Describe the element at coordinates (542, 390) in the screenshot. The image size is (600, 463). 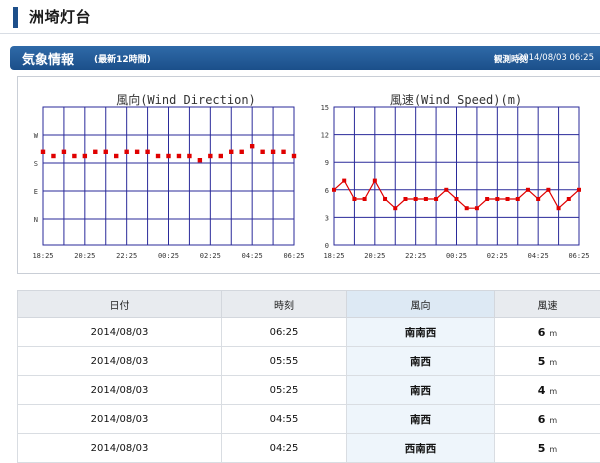
I see `speed-value: 4` at that location.